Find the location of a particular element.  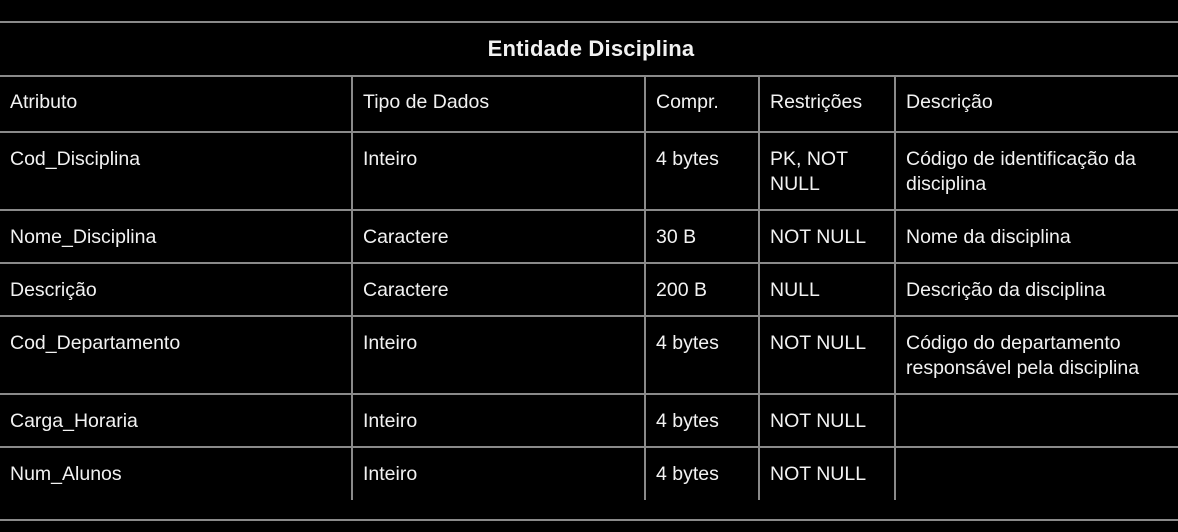

column-header-restricoes: Restrições is located at coordinates (827, 104).